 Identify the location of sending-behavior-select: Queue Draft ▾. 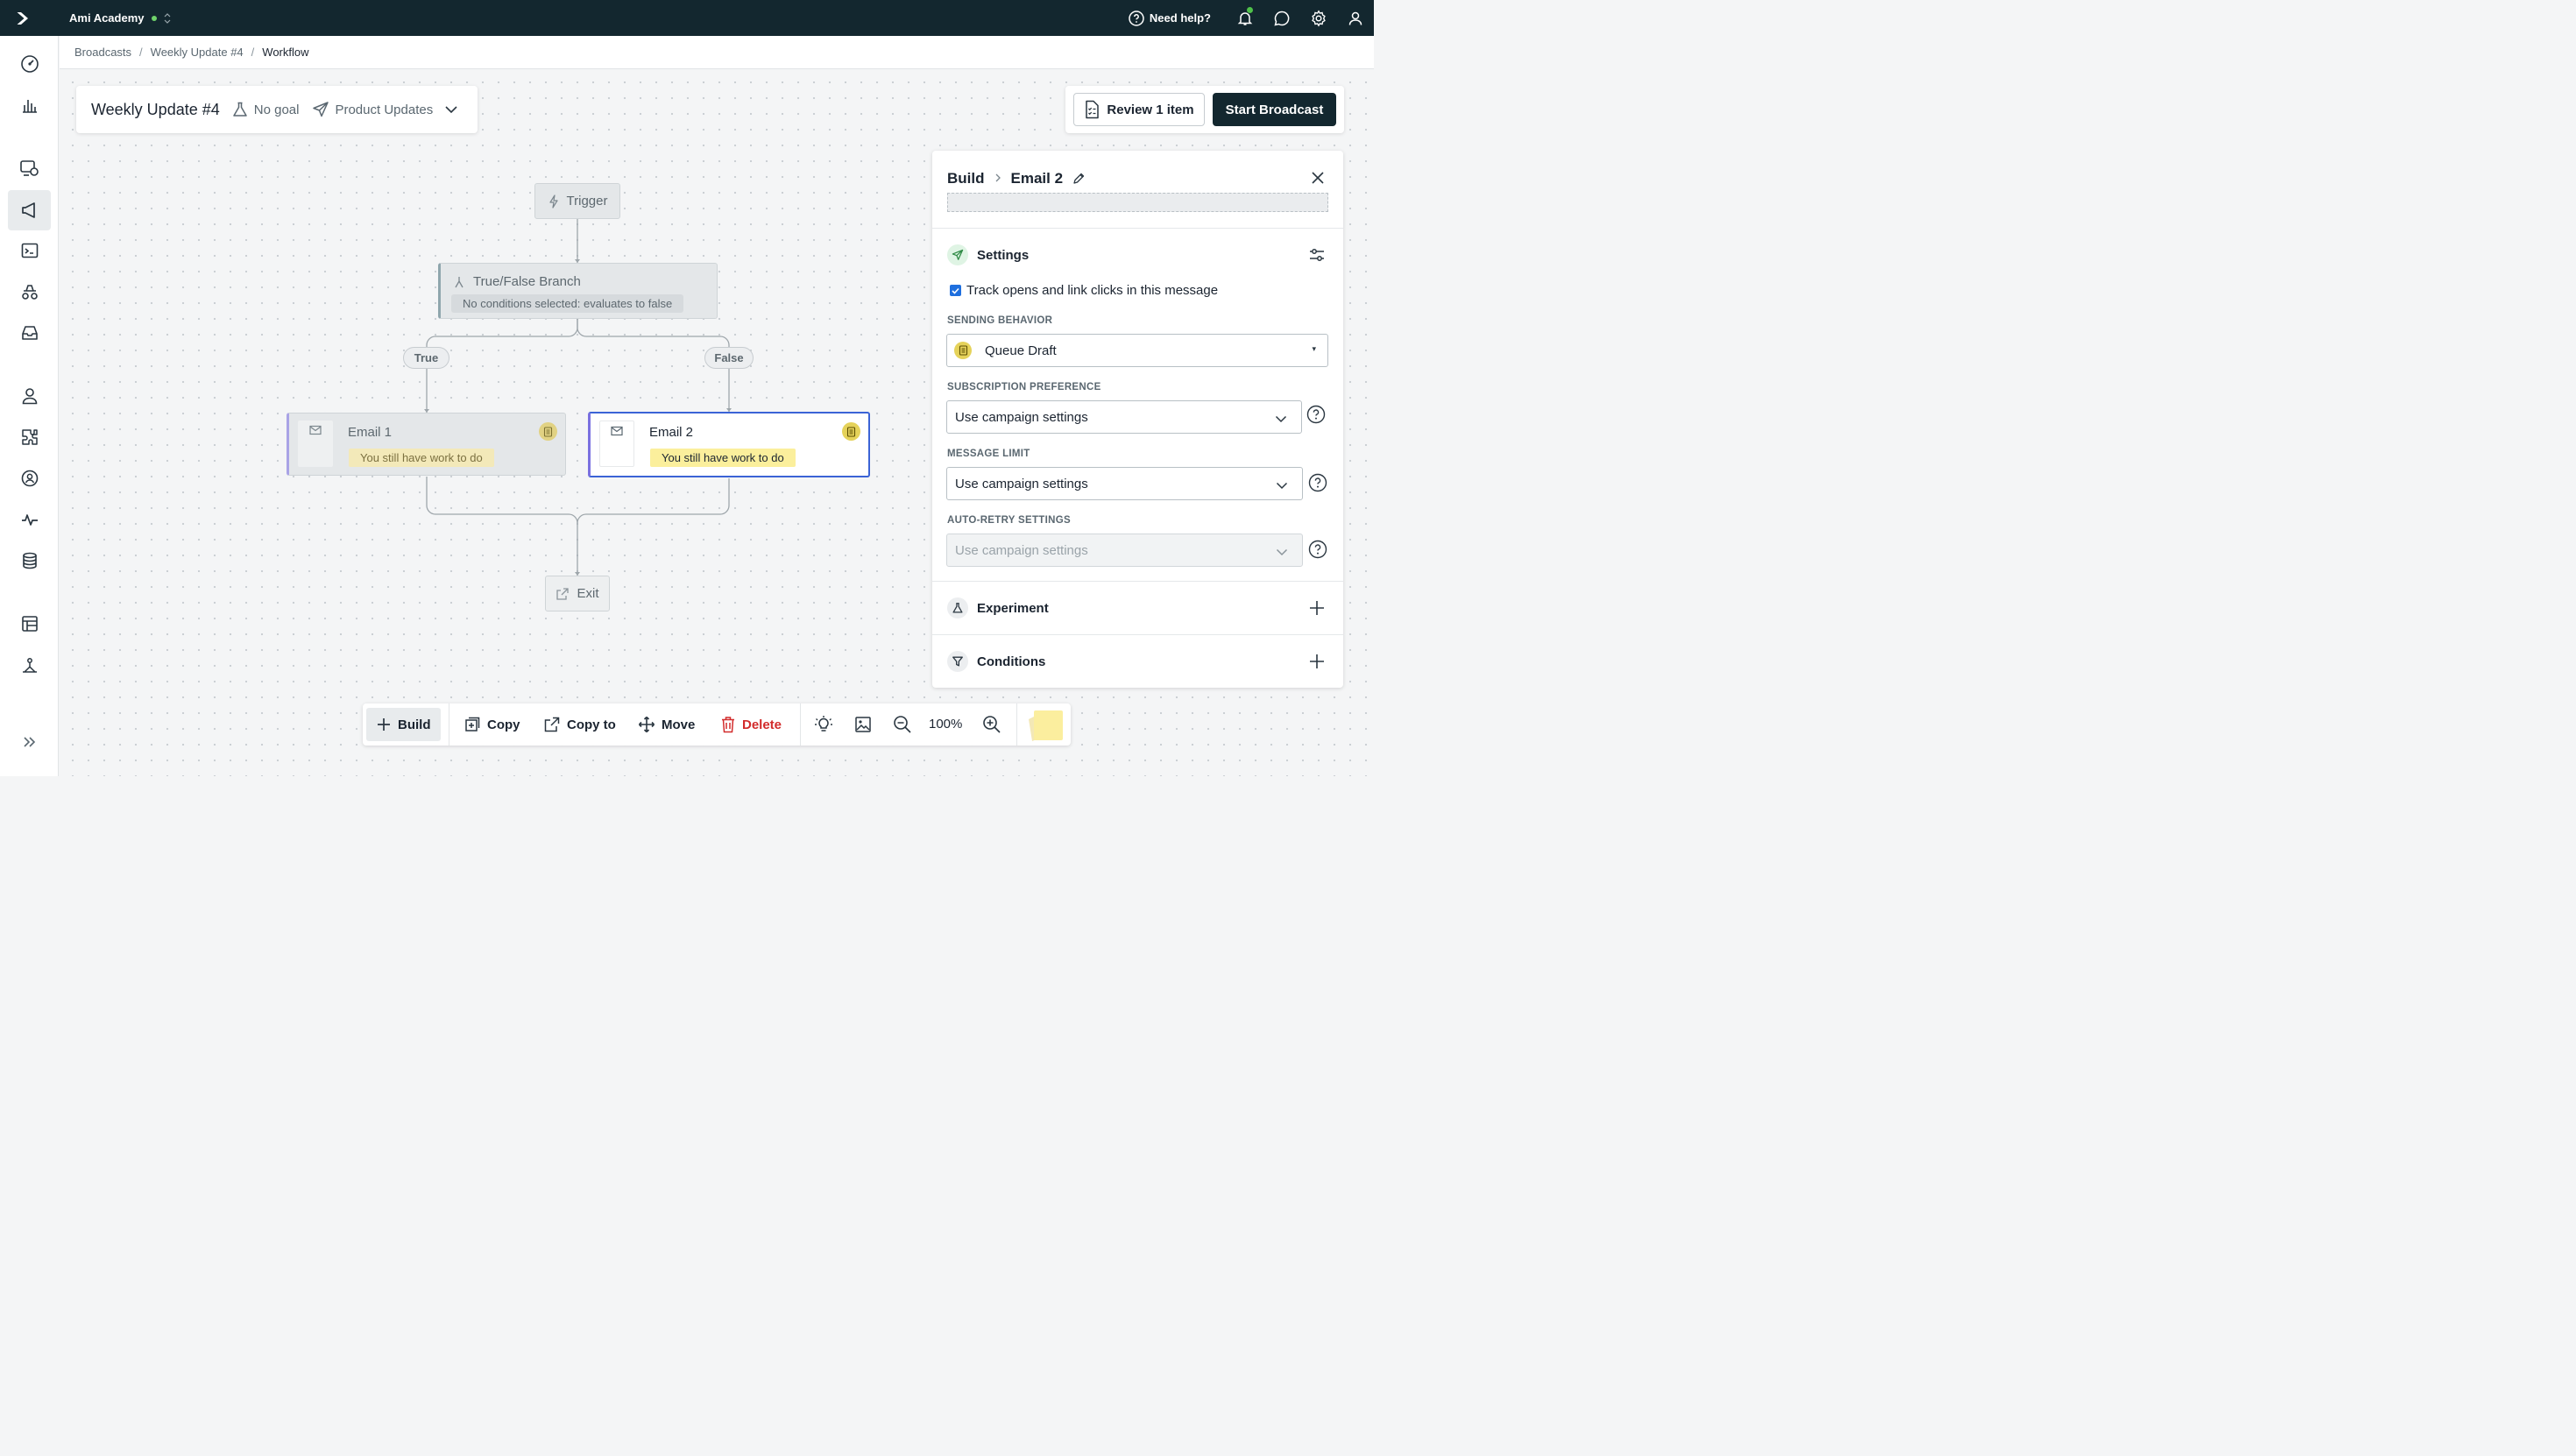
(1137, 350).